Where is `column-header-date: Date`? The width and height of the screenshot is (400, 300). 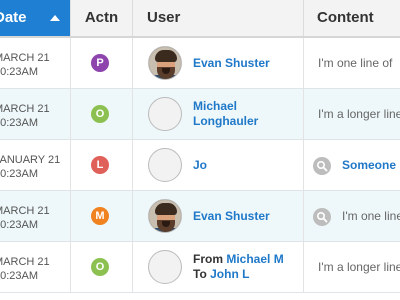
column-header-date: Date is located at coordinates (35, 18).